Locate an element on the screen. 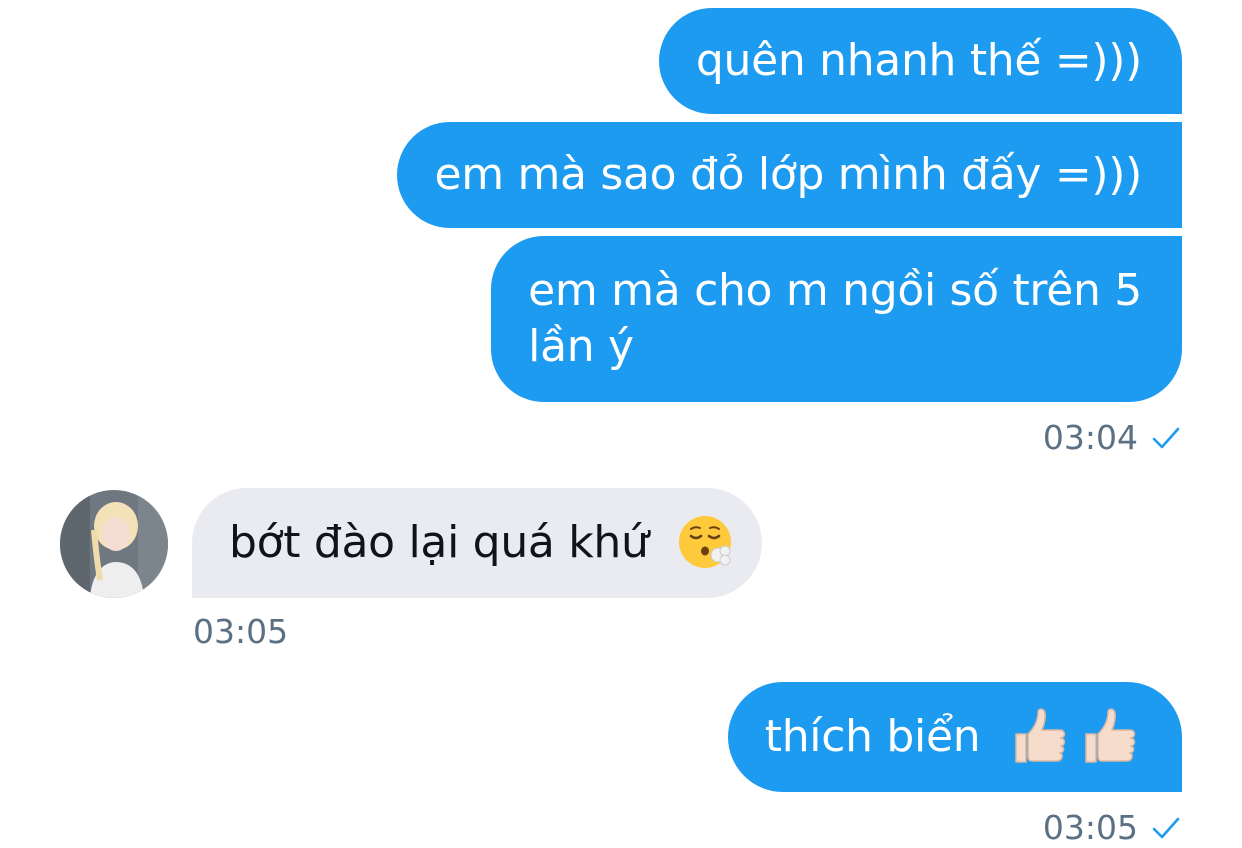 This screenshot has height=848, width=1242. message-timestamp: 03:04 is located at coordinates (1111, 438).